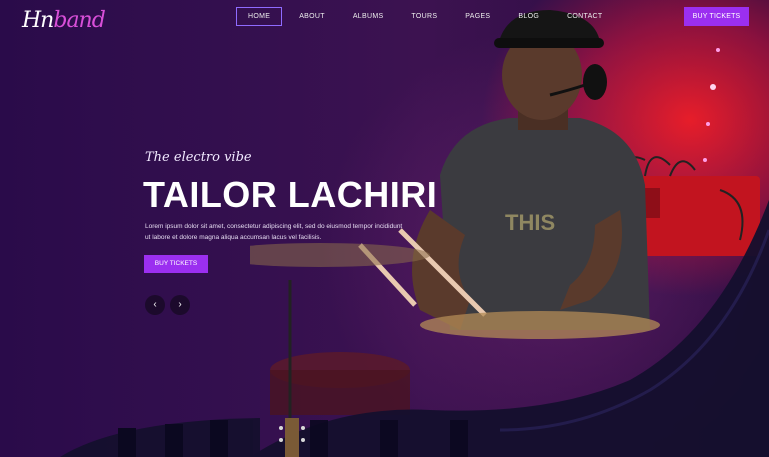 Image resolution: width=769 pixels, height=457 pixels. Describe the element at coordinates (312, 16) in the screenshot. I see `nav-item-about: ABOUT` at that location.